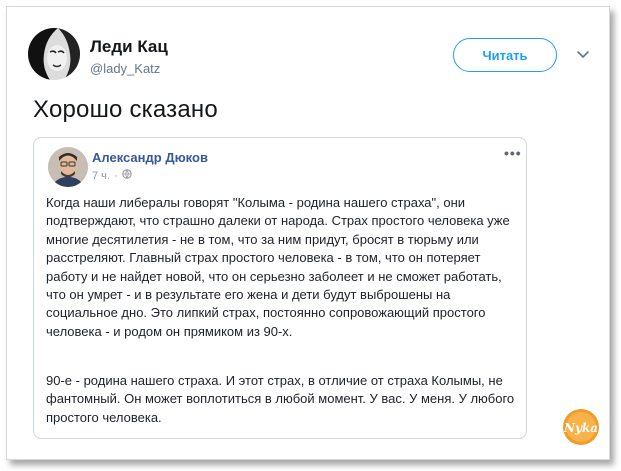 The image size is (621, 471). What do you see at coordinates (126, 175) in the screenshot?
I see `globe-icon` at bounding box center [126, 175].